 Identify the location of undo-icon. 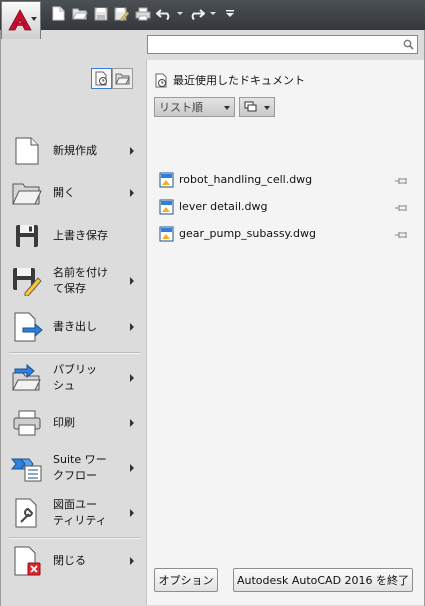
(163, 13).